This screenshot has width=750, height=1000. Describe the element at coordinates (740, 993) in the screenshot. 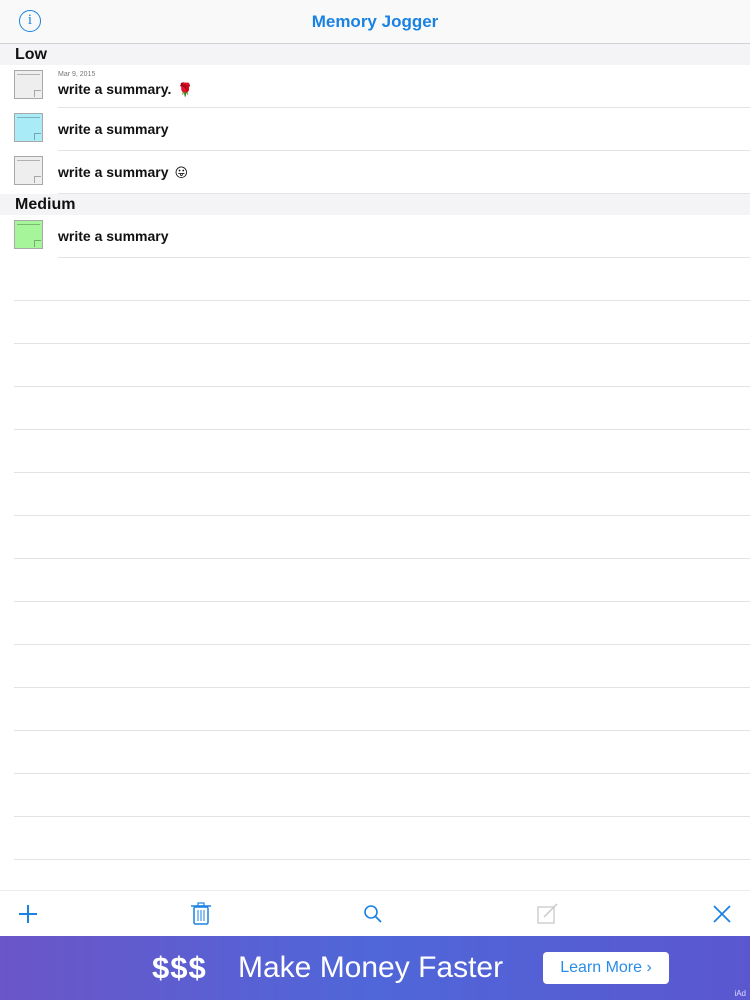

I see `iad-mark: iAd` at that location.